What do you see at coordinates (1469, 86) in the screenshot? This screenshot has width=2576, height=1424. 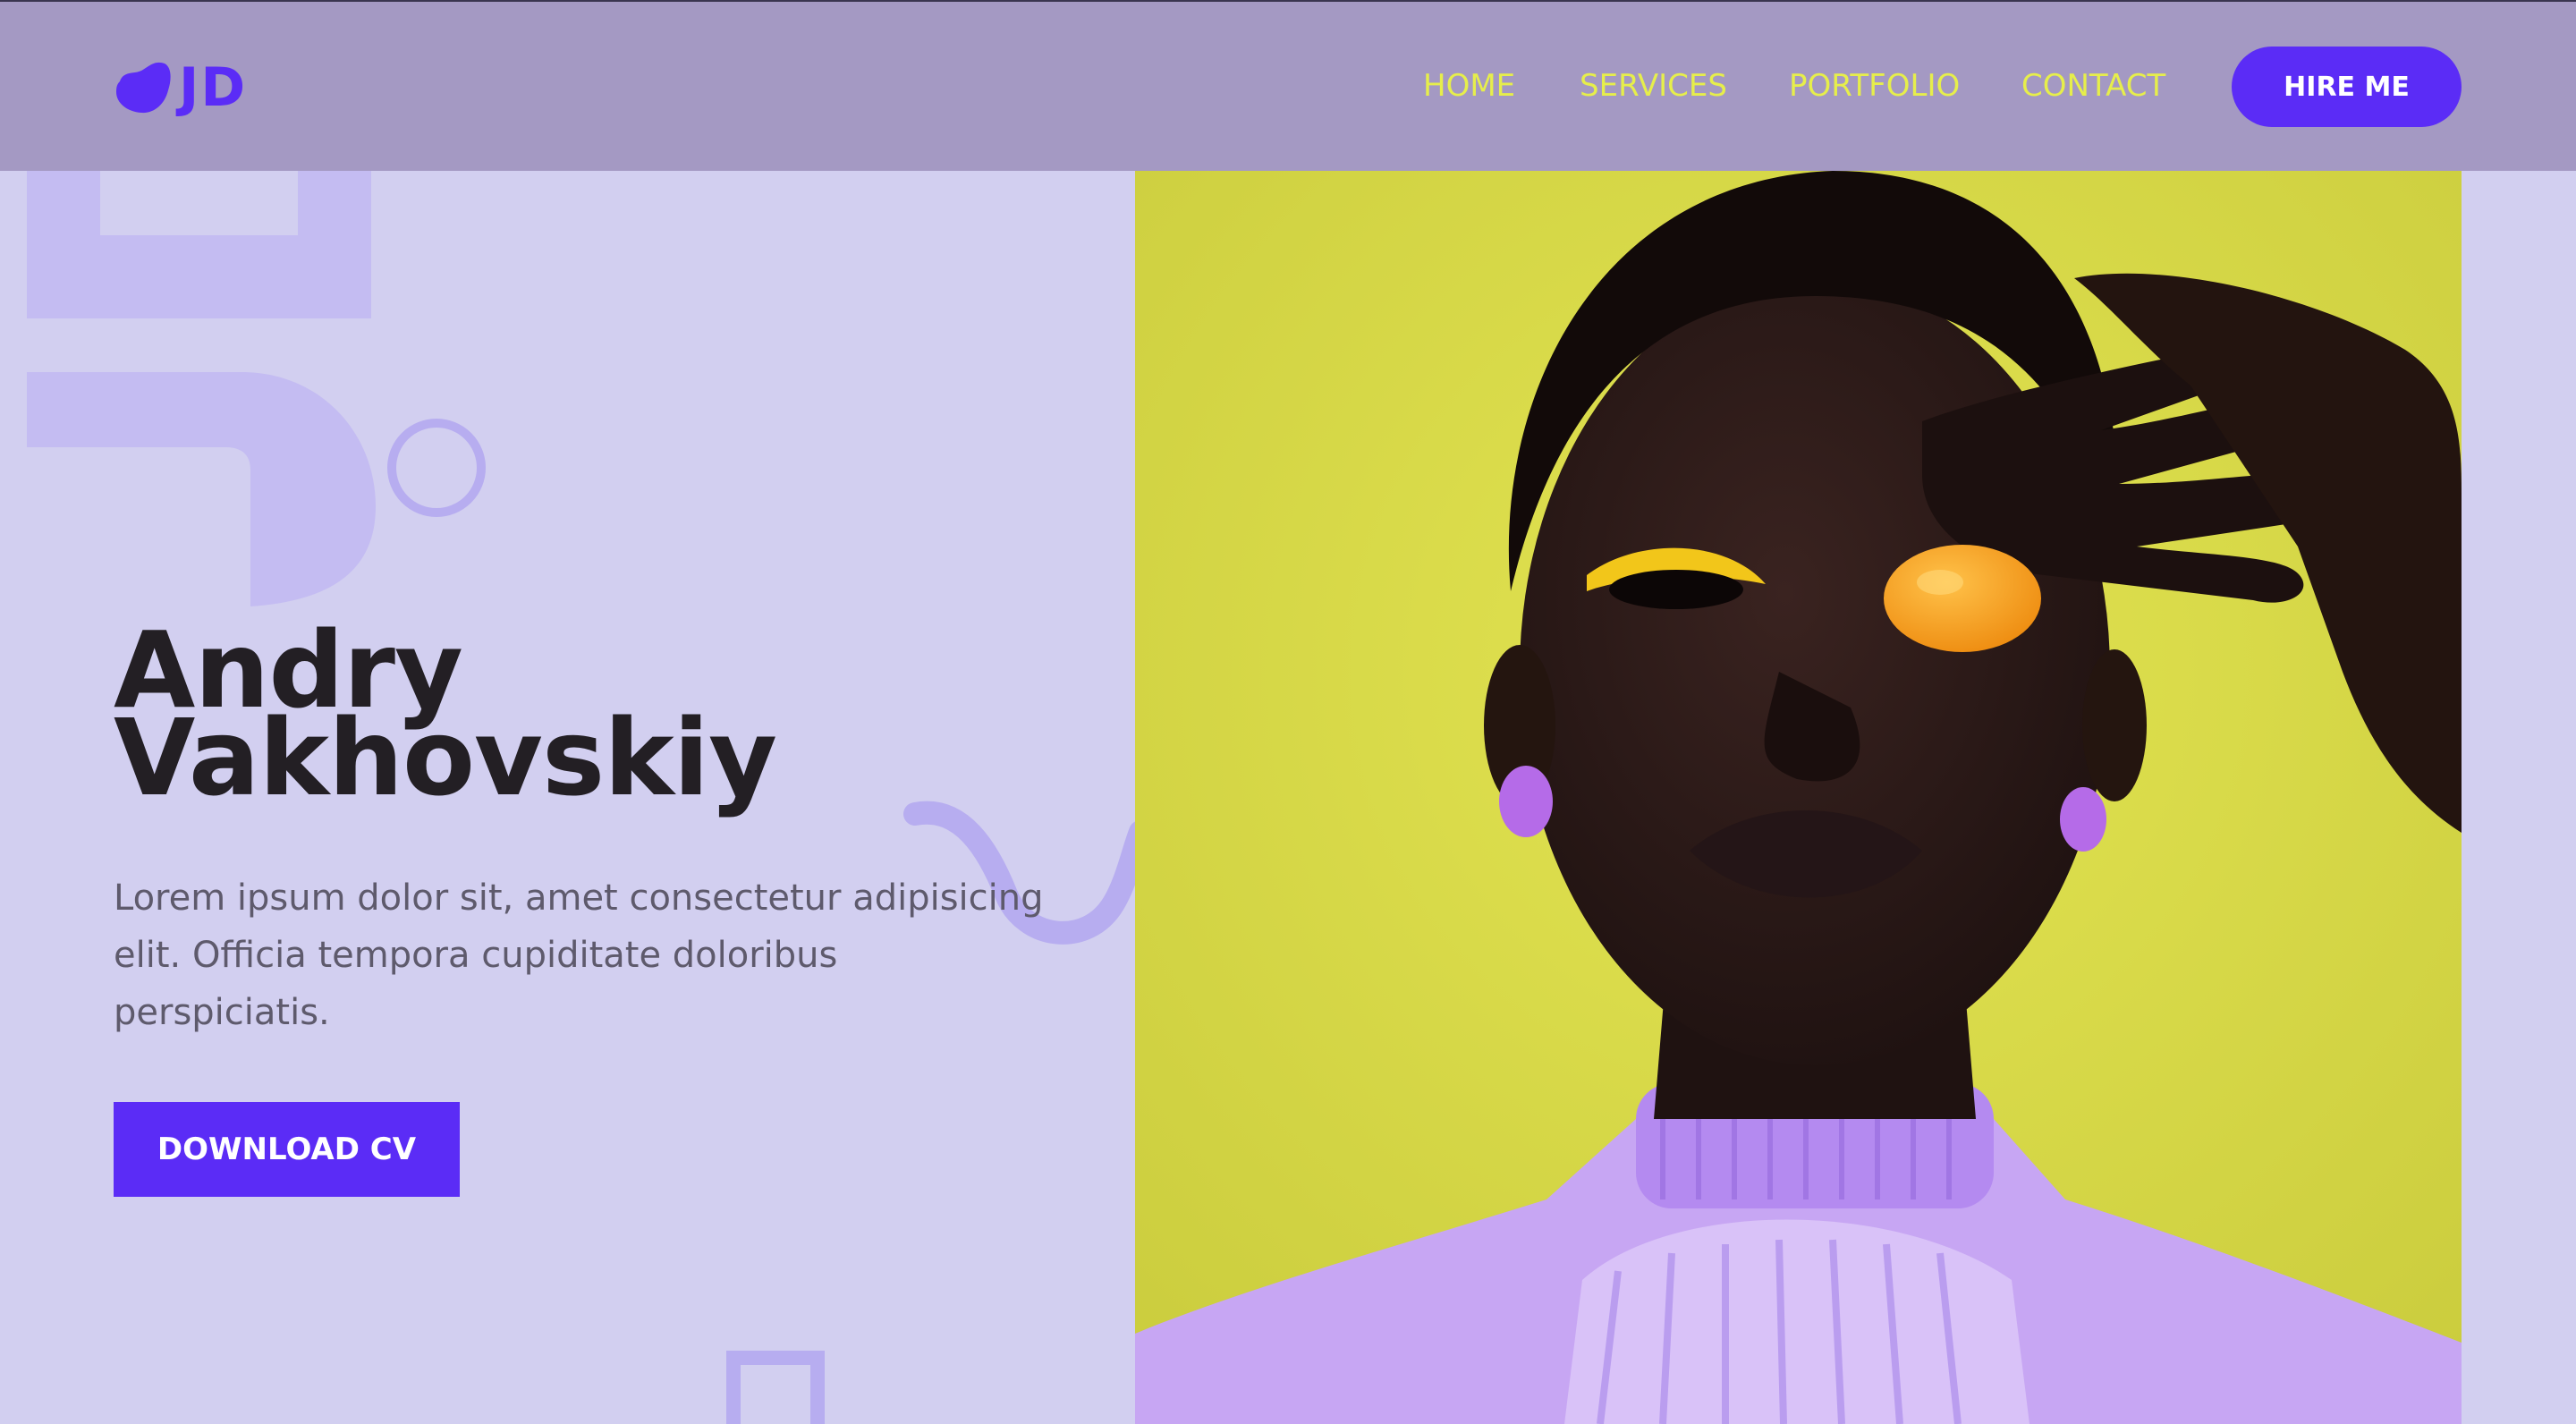 I see `nav-home-link: HOME` at bounding box center [1469, 86].